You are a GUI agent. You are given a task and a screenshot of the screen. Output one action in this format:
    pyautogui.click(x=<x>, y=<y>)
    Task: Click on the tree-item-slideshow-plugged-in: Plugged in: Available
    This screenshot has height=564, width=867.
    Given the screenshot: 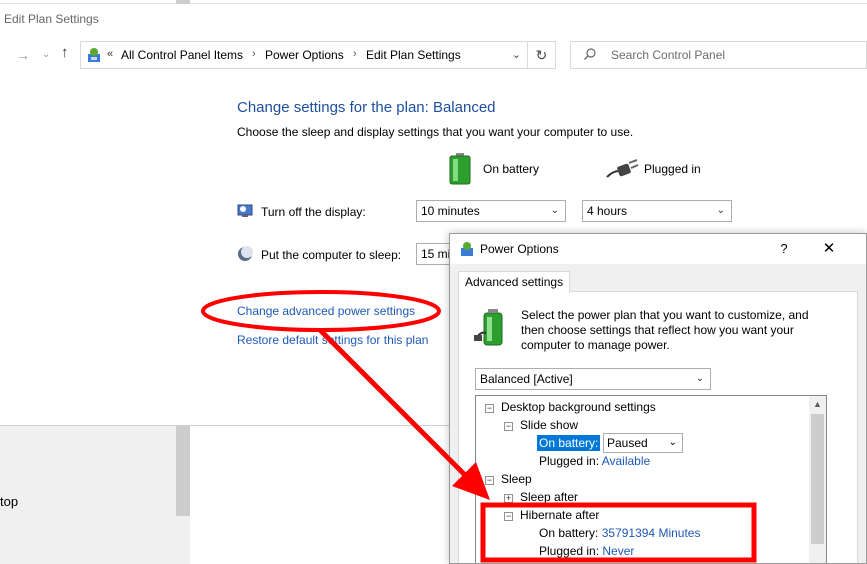 What is the action you would take?
    pyautogui.click(x=594, y=461)
    